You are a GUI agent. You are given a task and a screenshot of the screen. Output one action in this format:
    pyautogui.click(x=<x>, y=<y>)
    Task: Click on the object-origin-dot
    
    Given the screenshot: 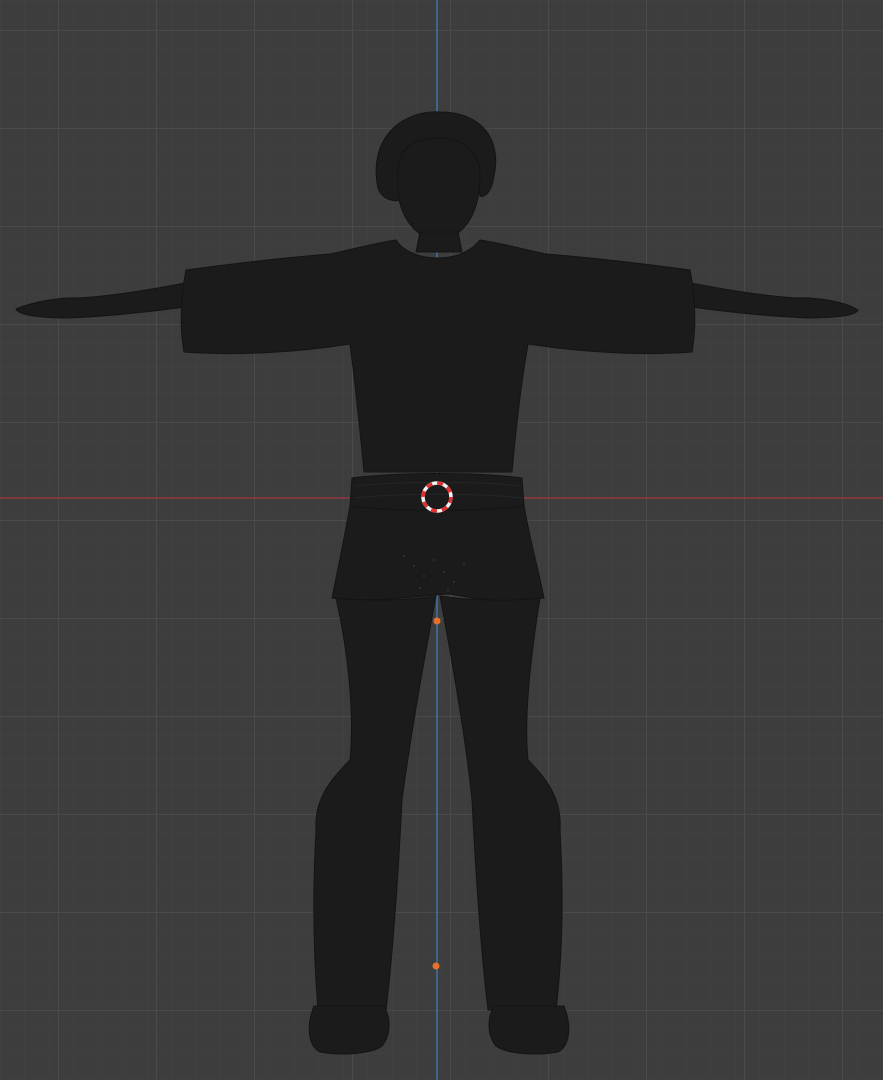 What is the action you would take?
    pyautogui.click(x=437, y=621)
    